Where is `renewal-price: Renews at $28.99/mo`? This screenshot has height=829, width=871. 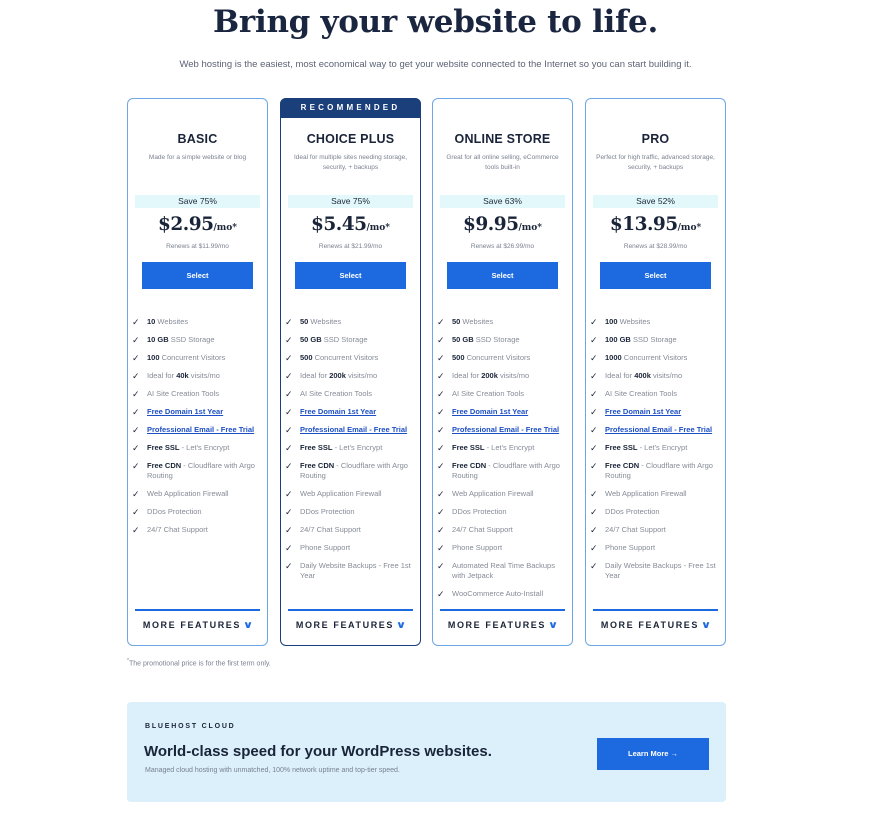
renewal-price: Renews at $28.99/mo is located at coordinates (655, 246).